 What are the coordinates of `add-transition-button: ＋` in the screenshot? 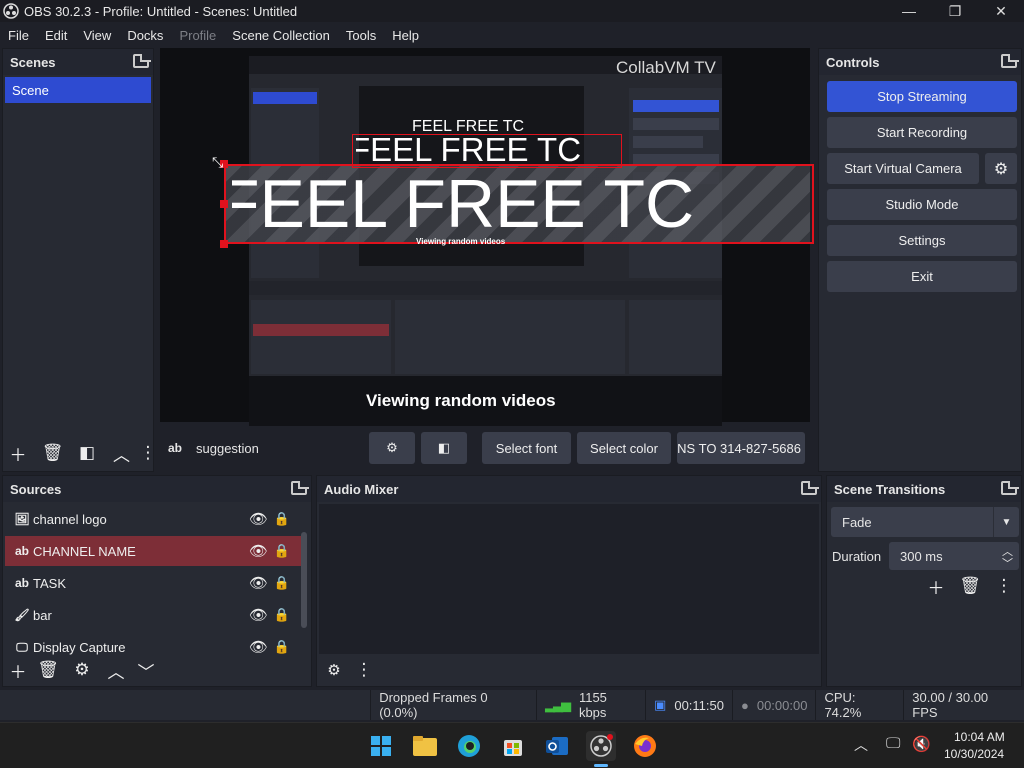 It's located at (936, 586).